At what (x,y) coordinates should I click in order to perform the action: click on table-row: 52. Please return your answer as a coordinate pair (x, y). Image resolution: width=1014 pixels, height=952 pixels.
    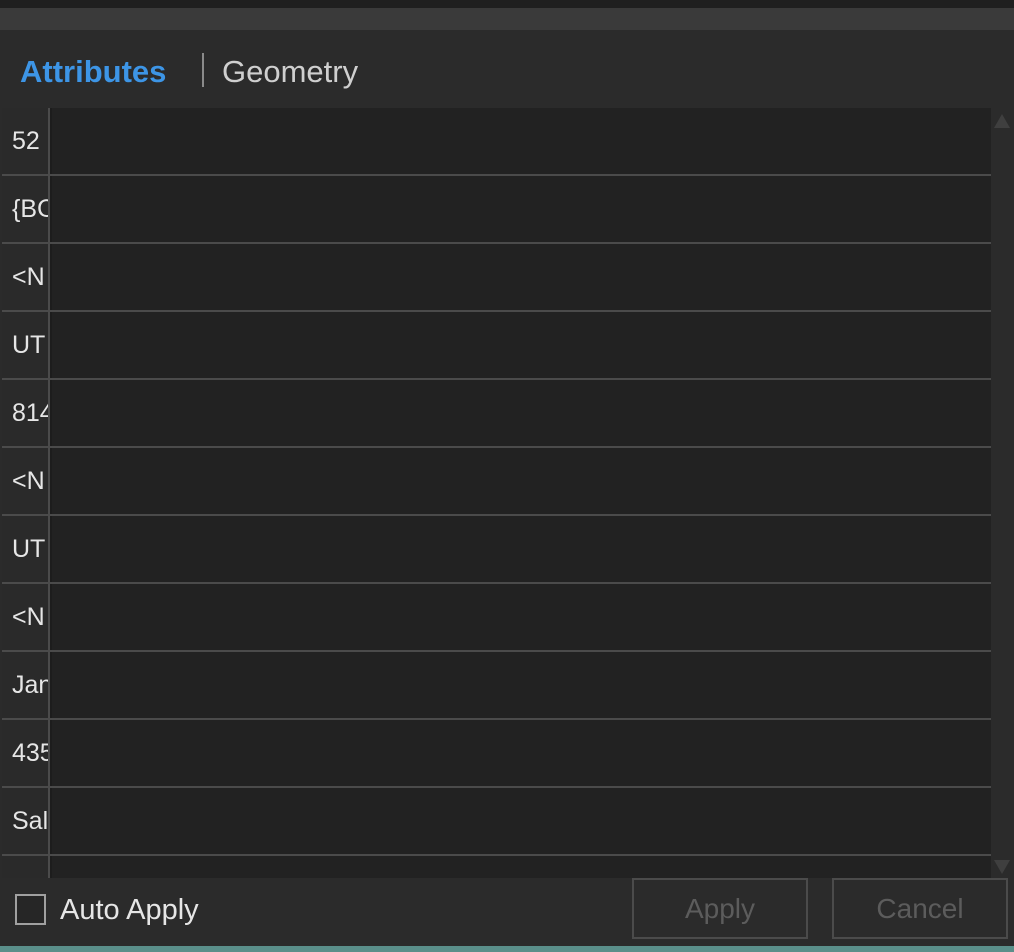
    Looking at the image, I should click on (496, 142).